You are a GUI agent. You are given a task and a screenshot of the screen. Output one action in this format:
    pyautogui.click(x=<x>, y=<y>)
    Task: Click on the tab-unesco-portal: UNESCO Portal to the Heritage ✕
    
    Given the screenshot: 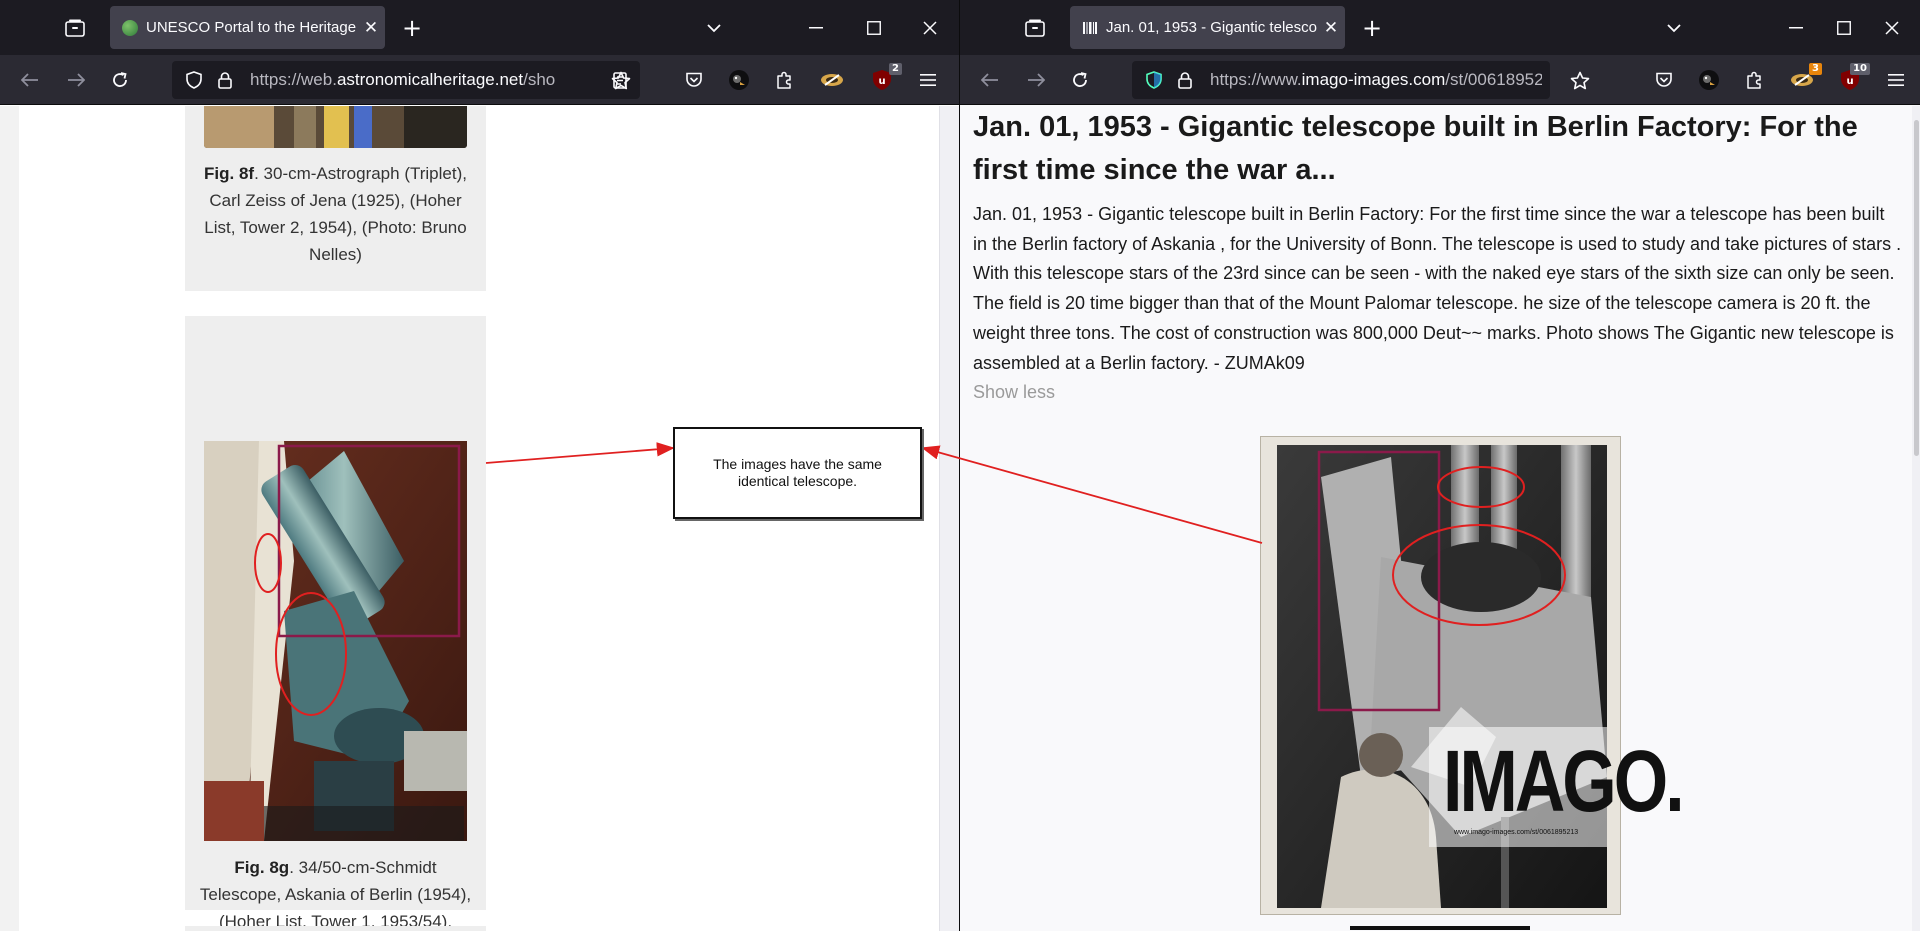 What is the action you would take?
    pyautogui.click(x=247, y=27)
    